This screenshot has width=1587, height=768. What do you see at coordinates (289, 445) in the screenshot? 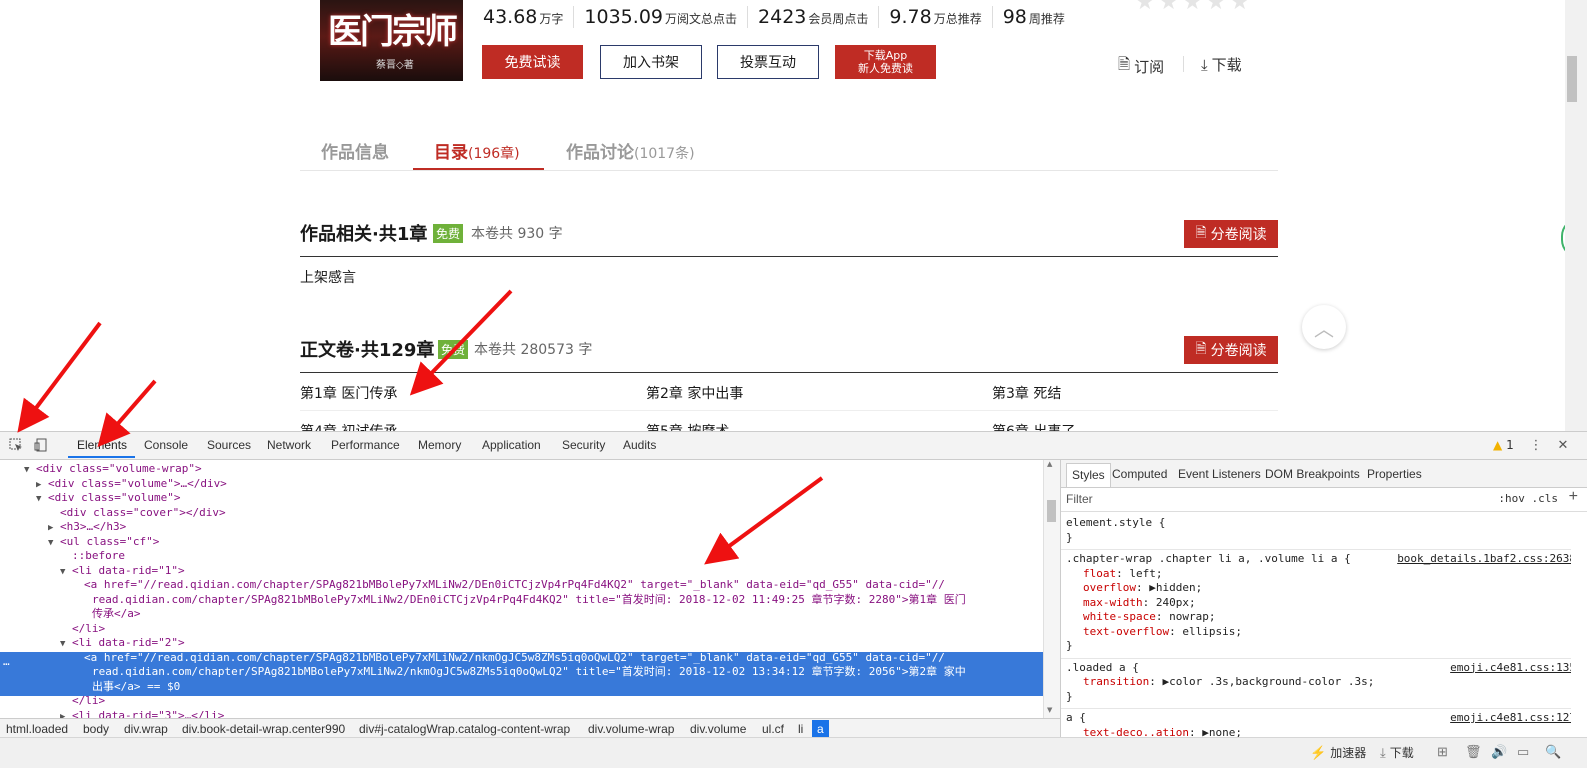
I see `tab-network: Network` at bounding box center [289, 445].